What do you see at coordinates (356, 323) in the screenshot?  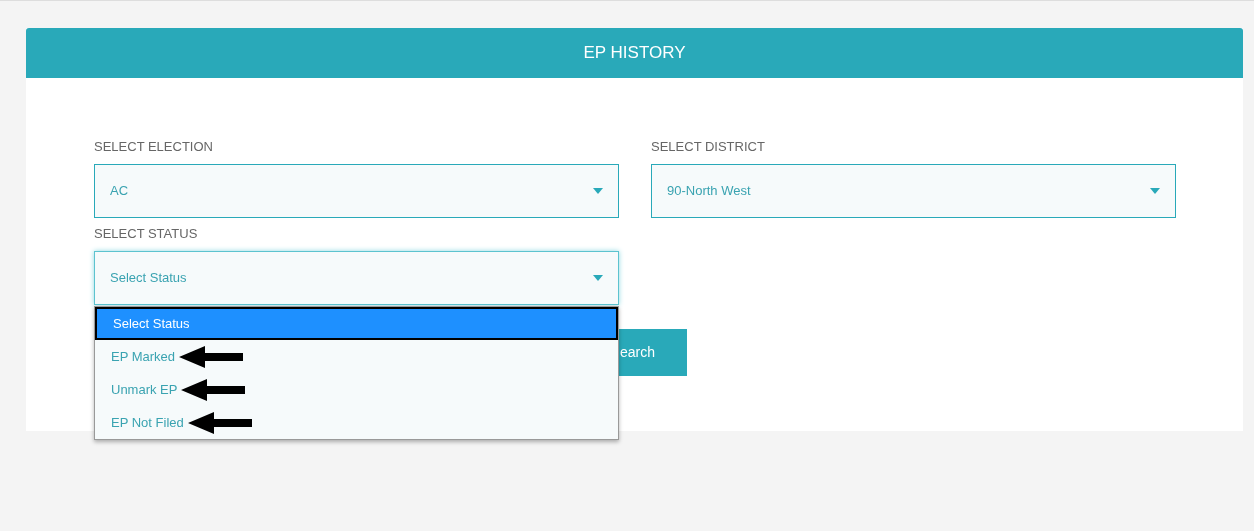 I see `dropdown-option: Select Status` at bounding box center [356, 323].